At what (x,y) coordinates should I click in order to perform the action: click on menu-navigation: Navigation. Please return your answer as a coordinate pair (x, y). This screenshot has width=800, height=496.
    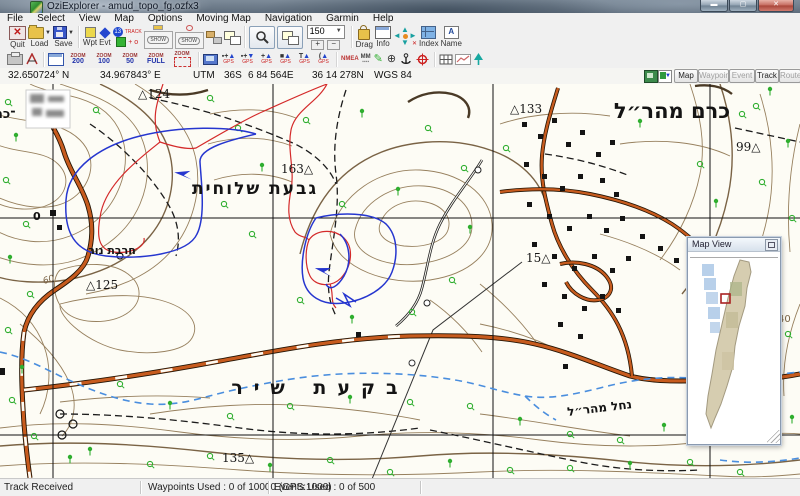
    Looking at the image, I should click on (288, 18).